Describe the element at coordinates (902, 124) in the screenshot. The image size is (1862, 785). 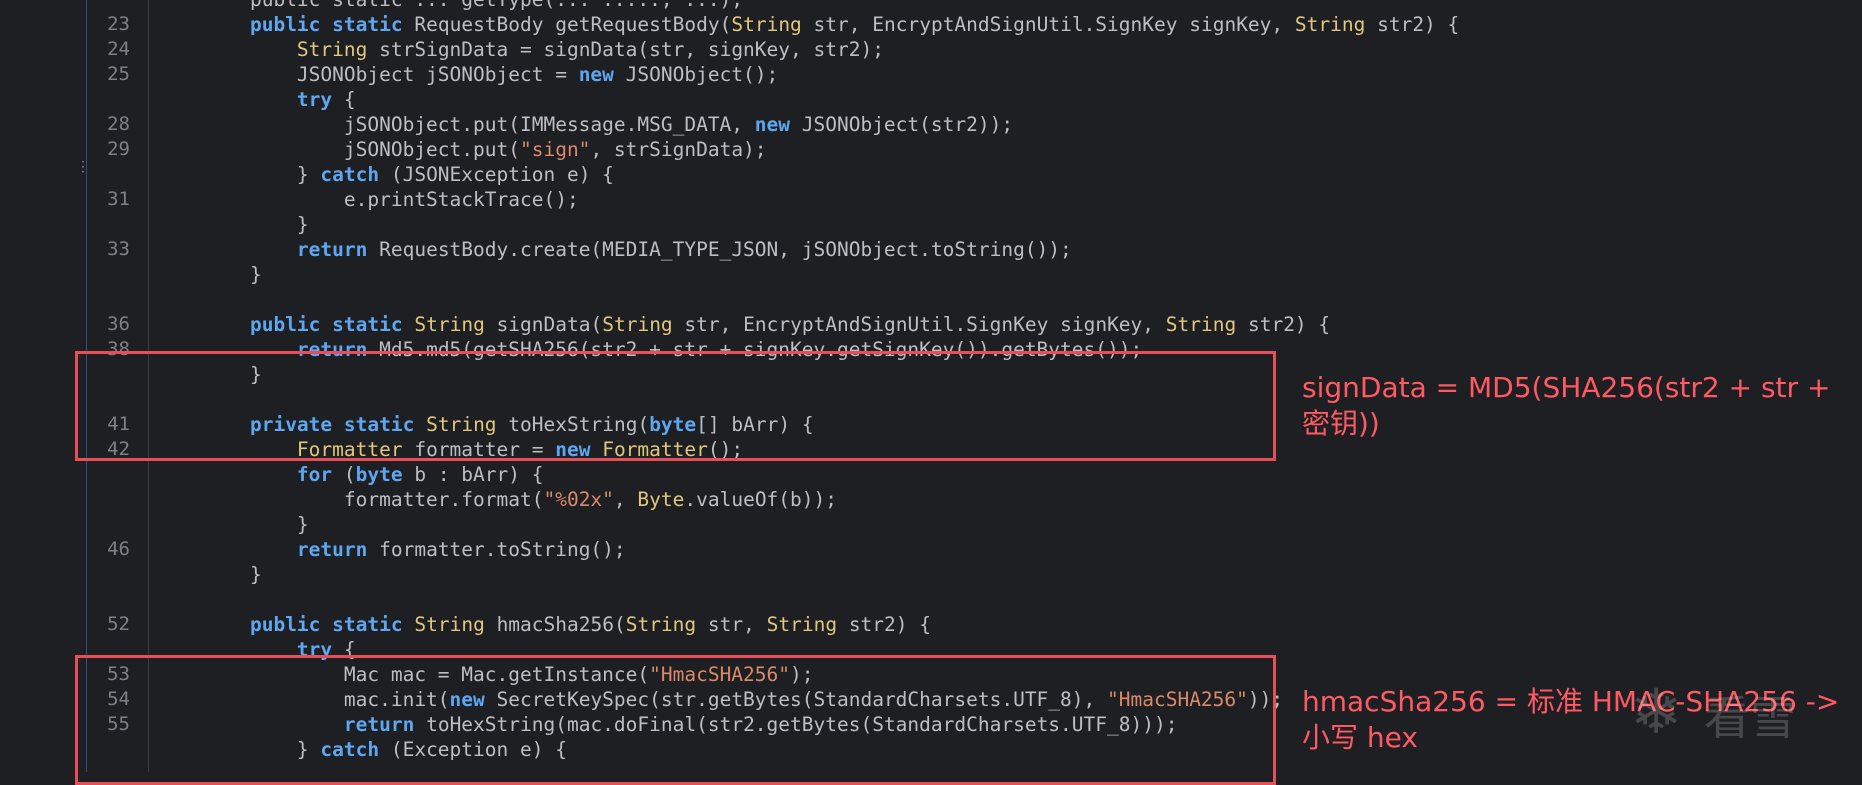
I see `code-token: JSONObject(str2));` at that location.